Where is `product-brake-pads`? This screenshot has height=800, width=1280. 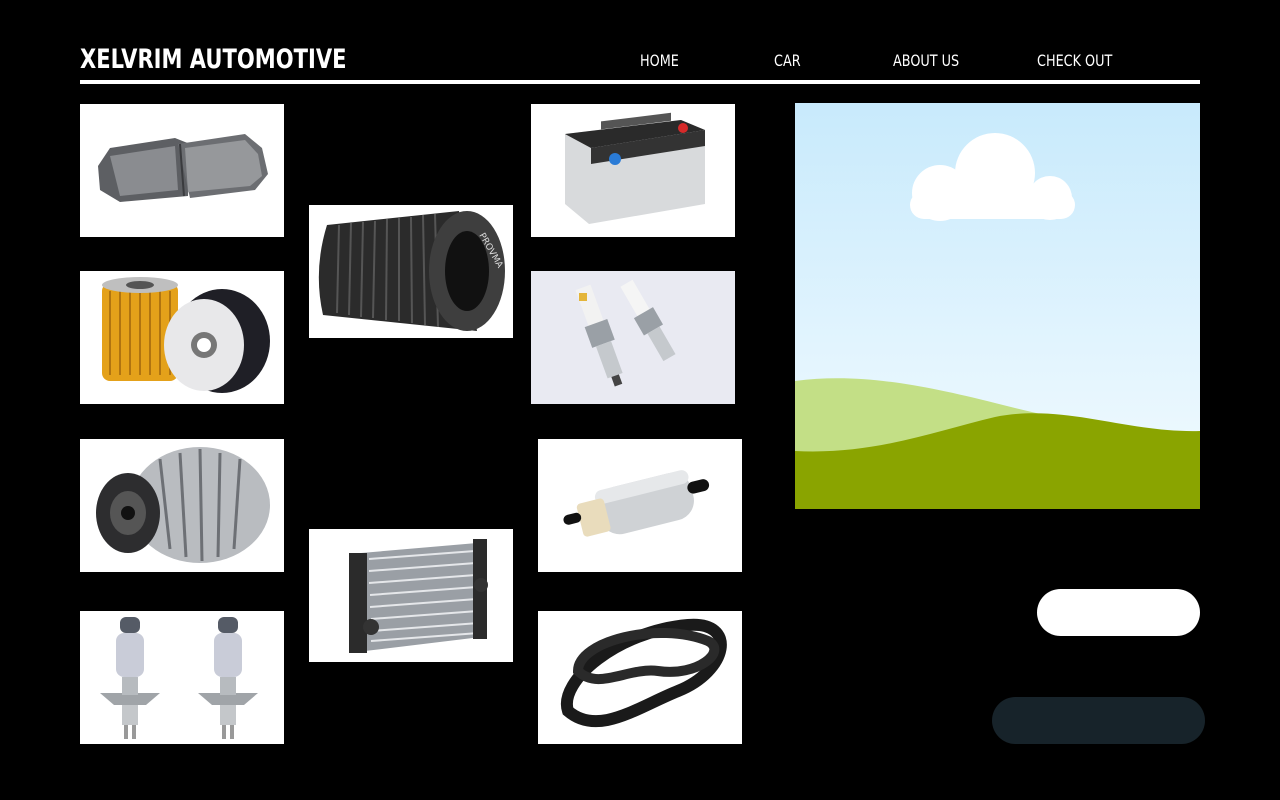 product-brake-pads is located at coordinates (182, 170).